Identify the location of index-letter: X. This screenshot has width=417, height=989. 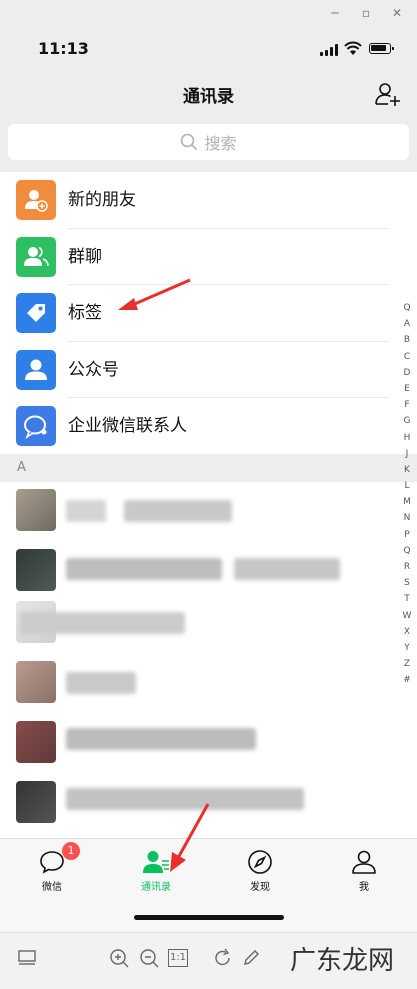
(407, 632).